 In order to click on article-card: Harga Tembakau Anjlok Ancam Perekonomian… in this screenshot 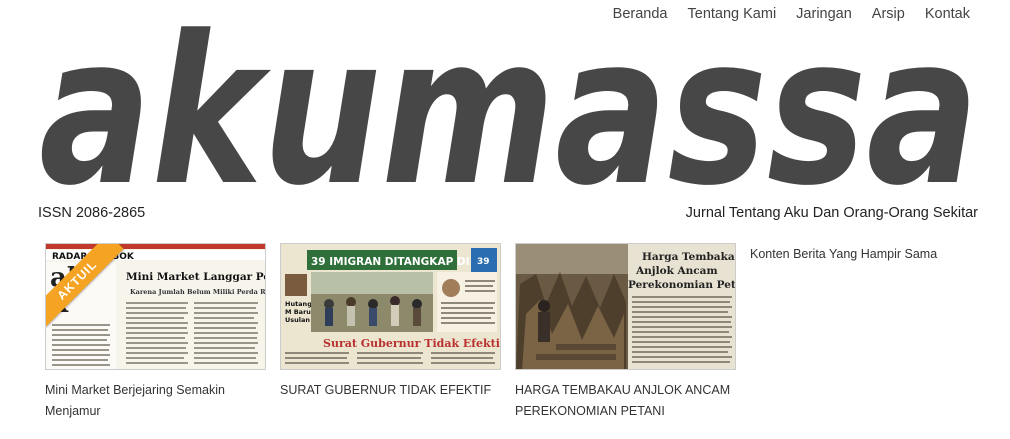, I will do `click(625, 332)`.